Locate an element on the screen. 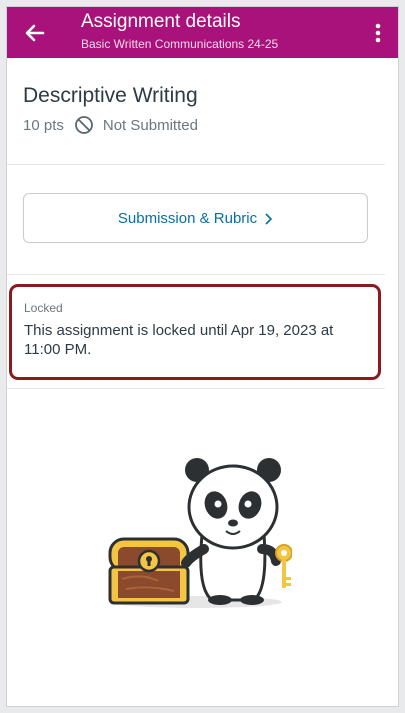 The width and height of the screenshot is (405, 713). submission-rubric-button: Submission & Rubric is located at coordinates (195, 218).